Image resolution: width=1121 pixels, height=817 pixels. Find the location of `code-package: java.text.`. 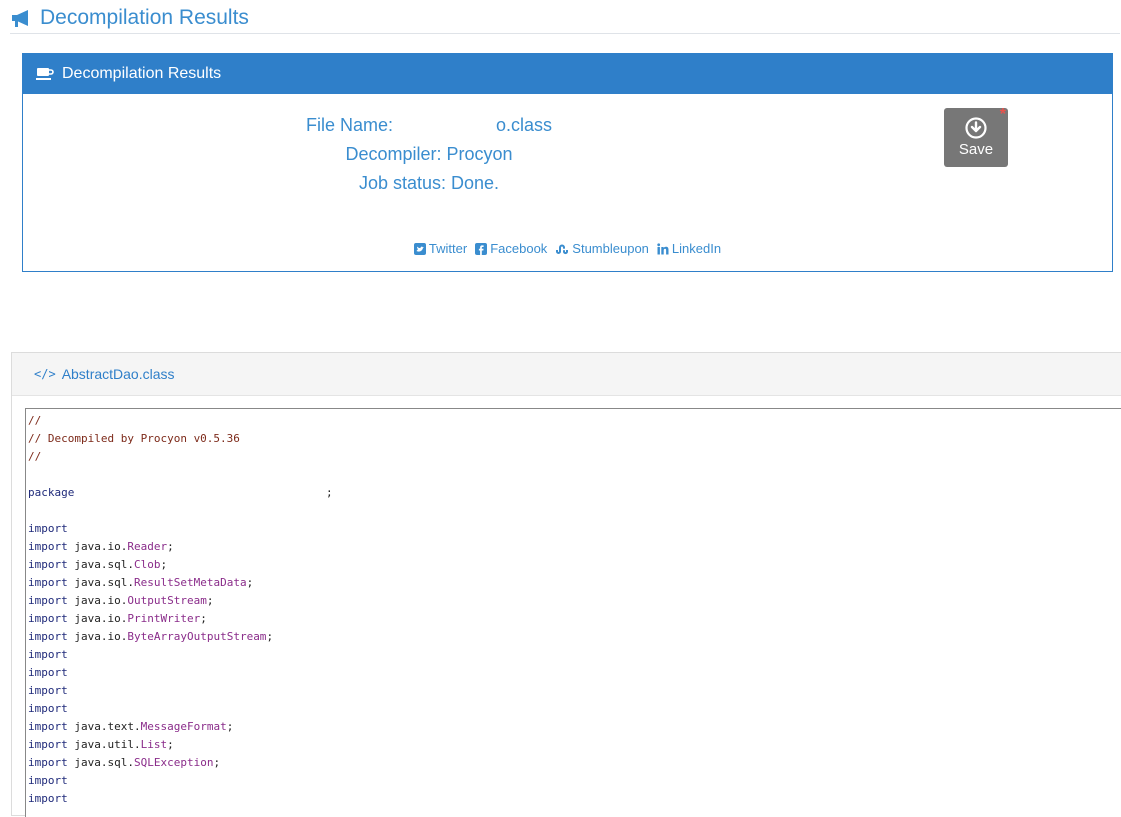

code-package: java.text. is located at coordinates (107, 726).